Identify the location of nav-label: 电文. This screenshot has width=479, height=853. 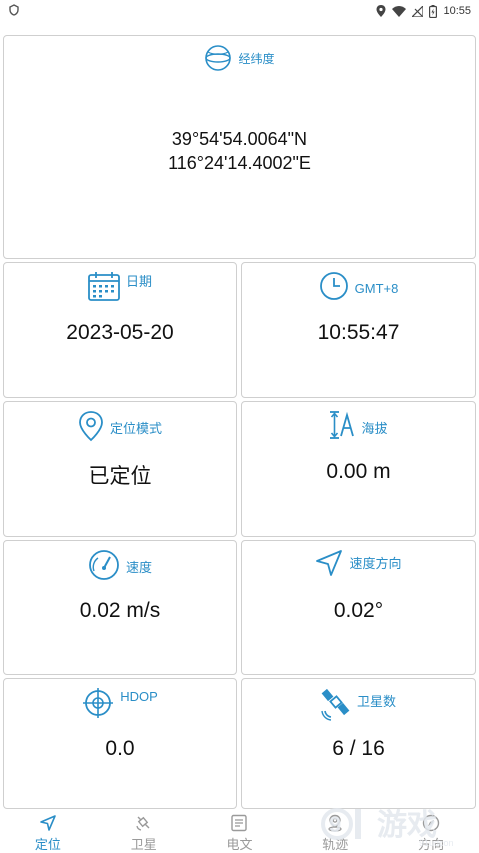
(239, 844).